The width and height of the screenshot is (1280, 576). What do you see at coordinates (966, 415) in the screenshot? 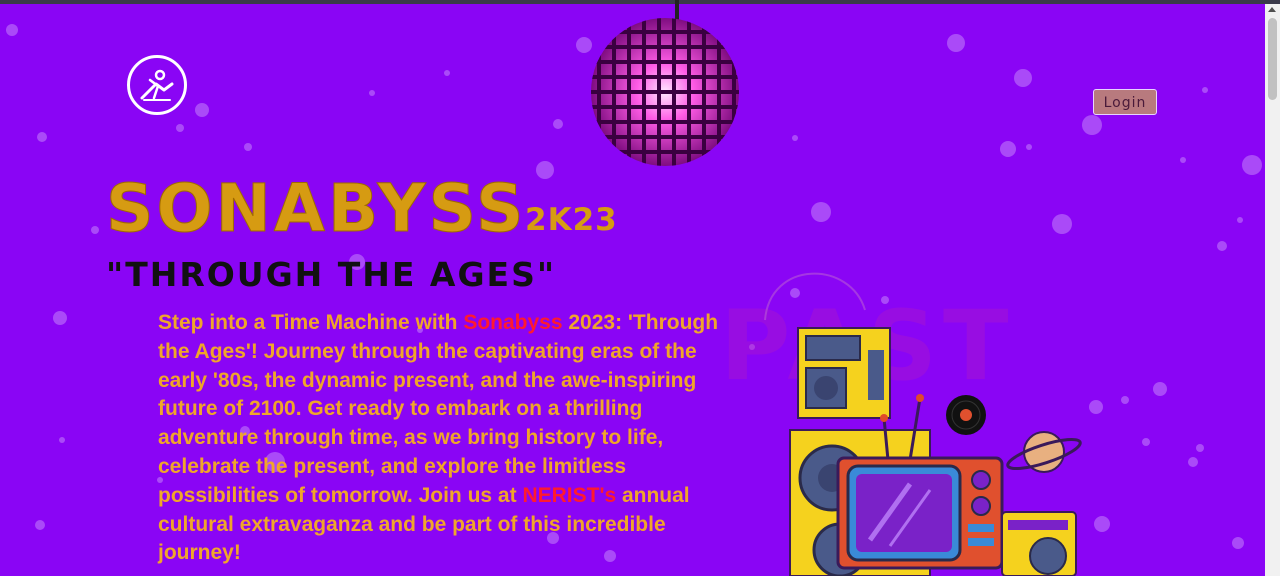
I see `vinyl-record-icon` at bounding box center [966, 415].